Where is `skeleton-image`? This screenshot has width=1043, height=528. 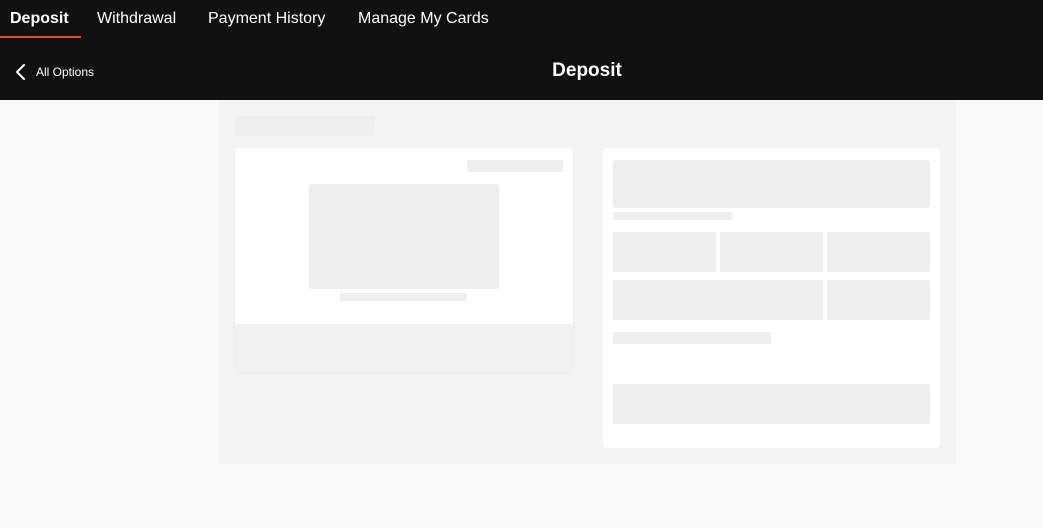
skeleton-image is located at coordinates (404, 236).